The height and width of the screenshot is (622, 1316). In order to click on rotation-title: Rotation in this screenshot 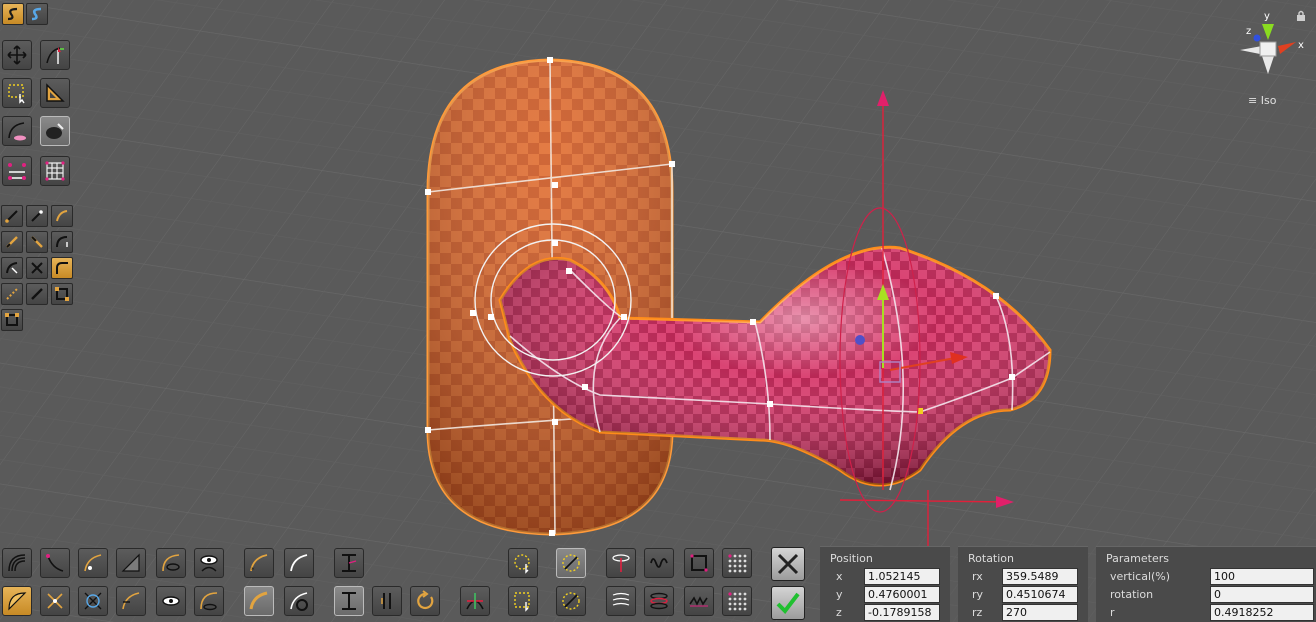, I will do `click(991, 558)`.